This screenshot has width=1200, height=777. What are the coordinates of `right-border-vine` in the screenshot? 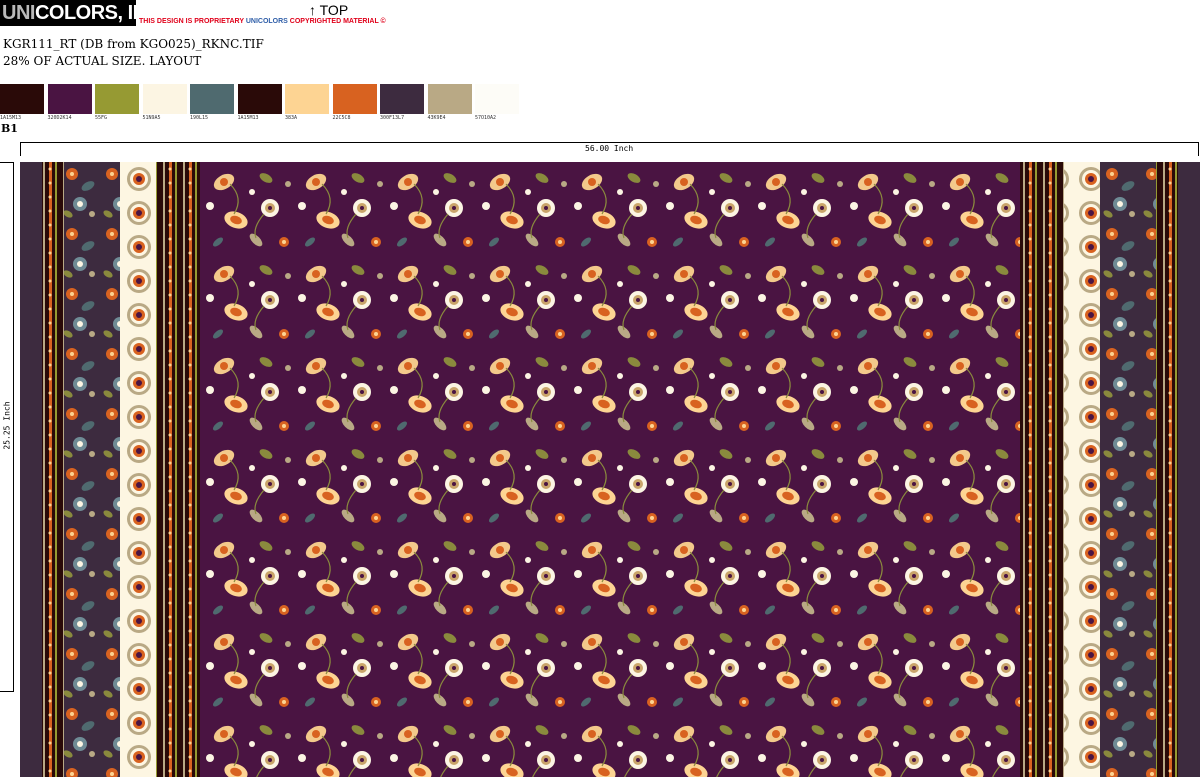 It's located at (1128, 469).